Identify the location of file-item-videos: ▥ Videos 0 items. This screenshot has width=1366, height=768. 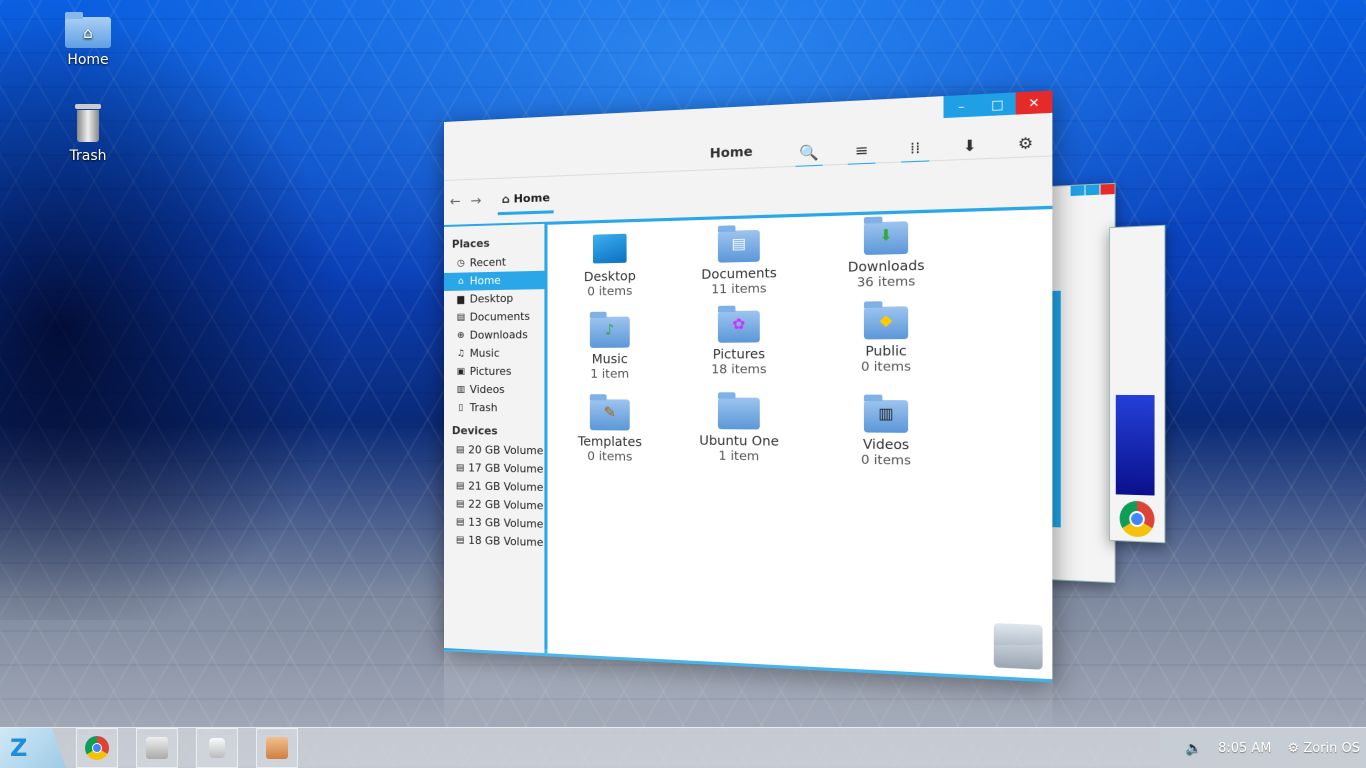
(887, 434).